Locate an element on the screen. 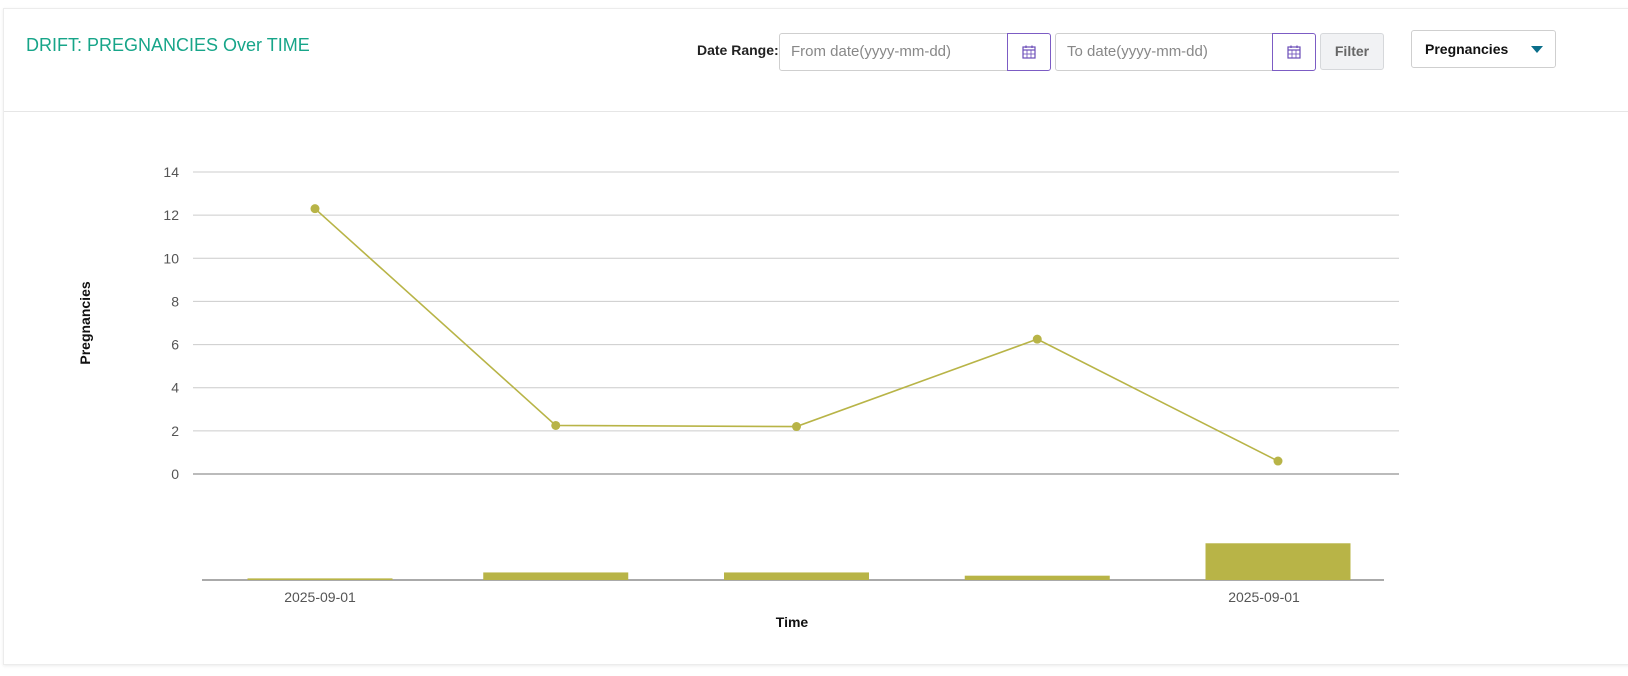  to-date-input: To date(yyyy-mm-dd) is located at coordinates (1164, 52).